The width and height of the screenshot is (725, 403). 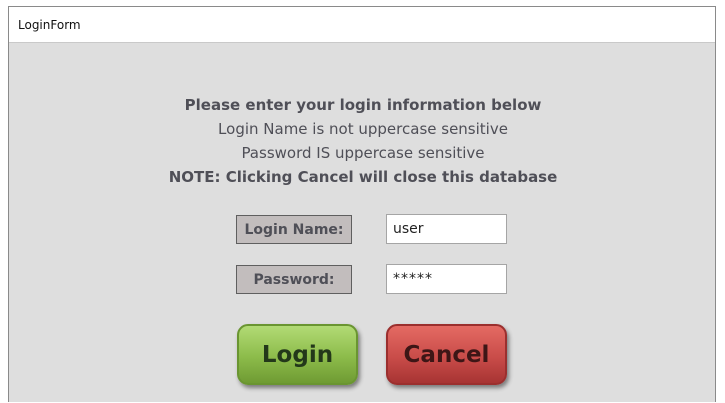 What do you see at coordinates (362, 25) in the screenshot?
I see `title-bar: LoginForm` at bounding box center [362, 25].